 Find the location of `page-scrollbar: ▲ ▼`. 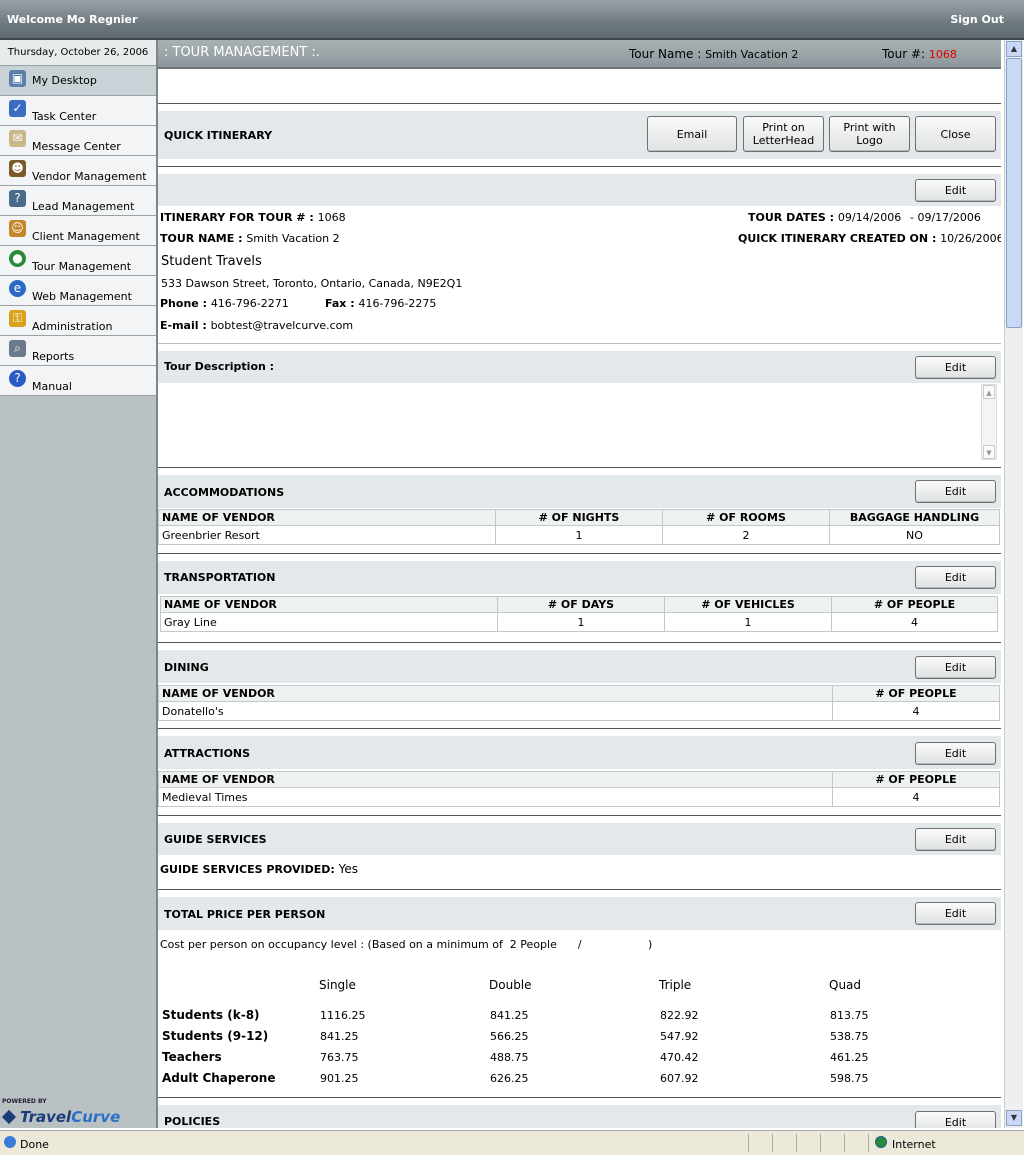

page-scrollbar: ▲ ▼ is located at coordinates (1013, 584).